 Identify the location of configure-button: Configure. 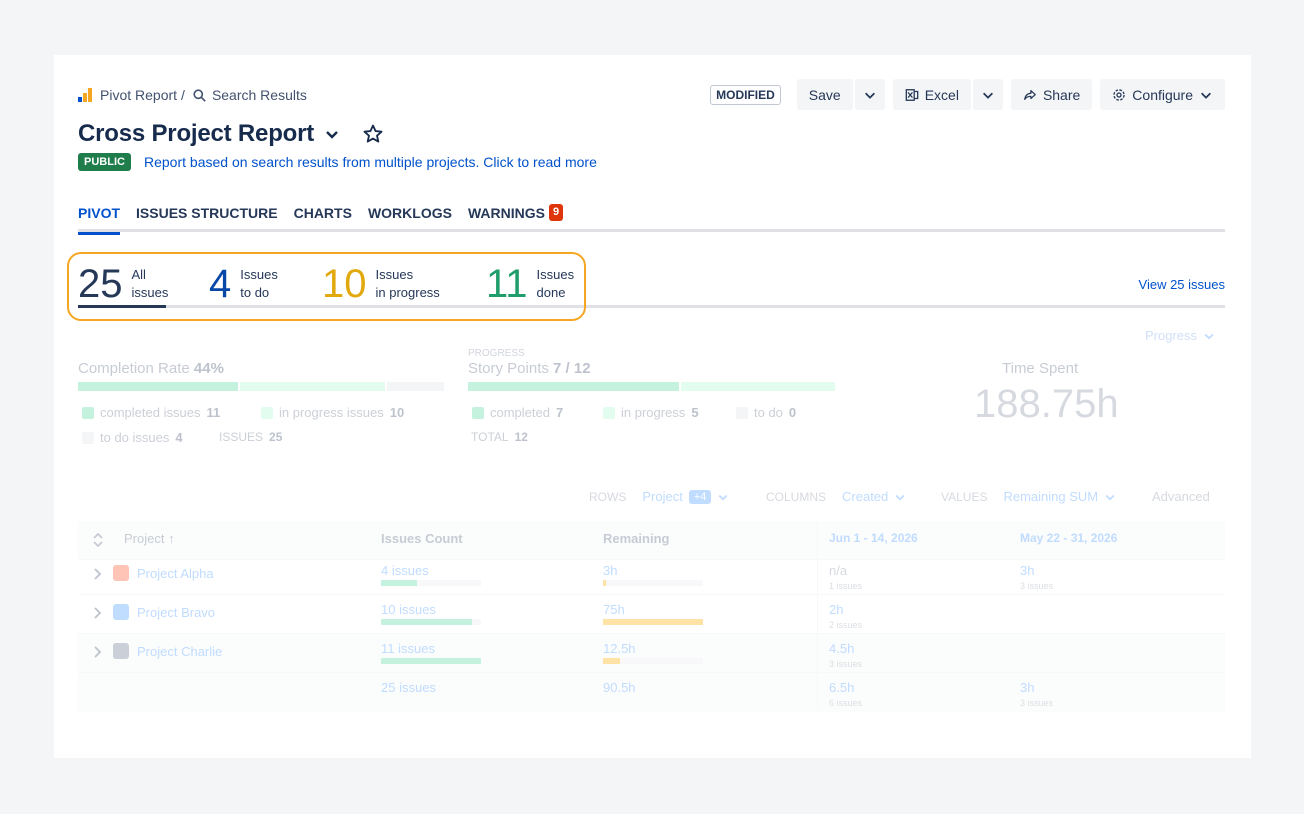
(1162, 94).